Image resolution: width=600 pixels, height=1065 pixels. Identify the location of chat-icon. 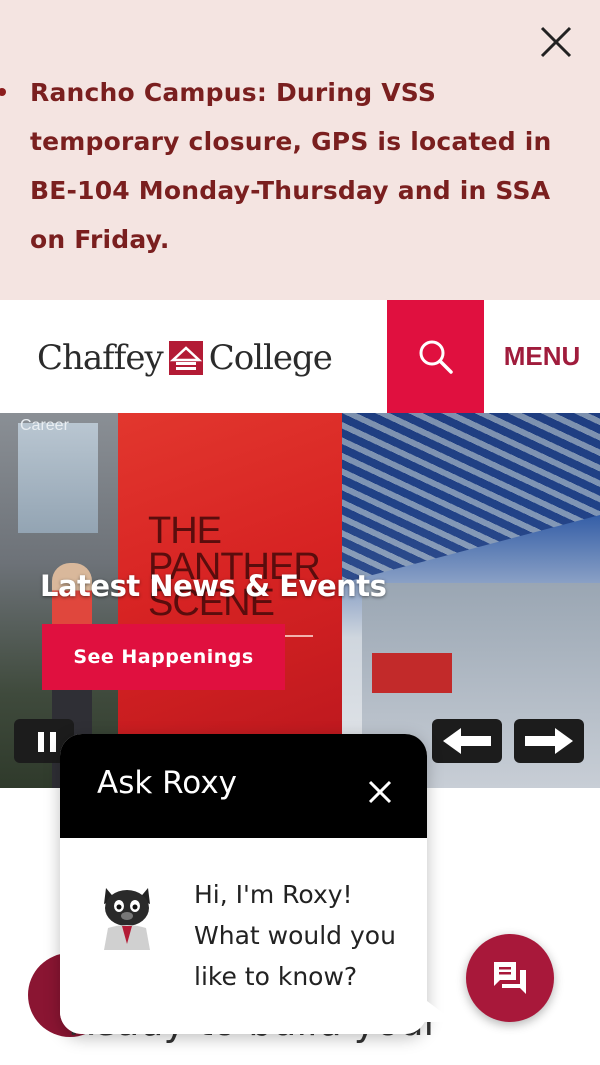
(510, 978).